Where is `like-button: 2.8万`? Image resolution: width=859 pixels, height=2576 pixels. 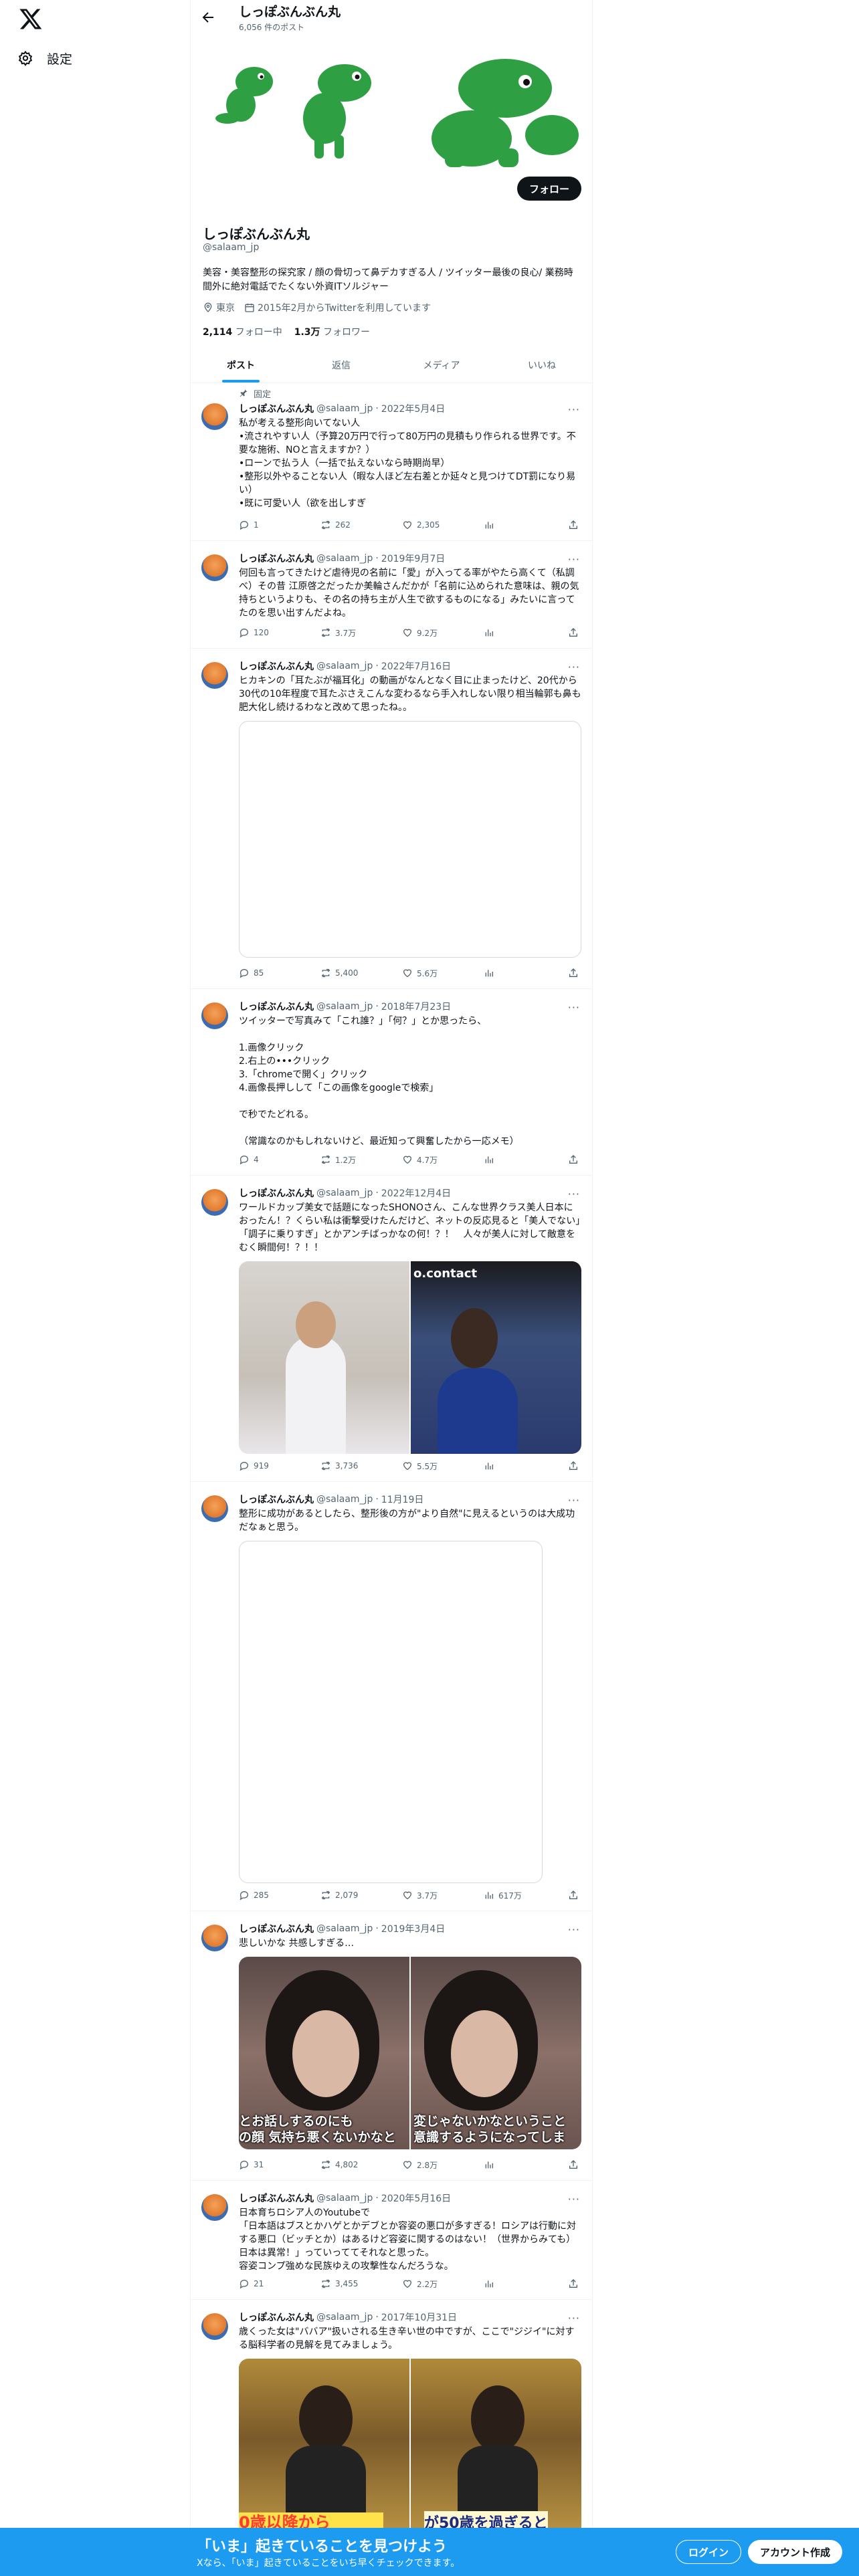 like-button: 2.8万 is located at coordinates (422, 2165).